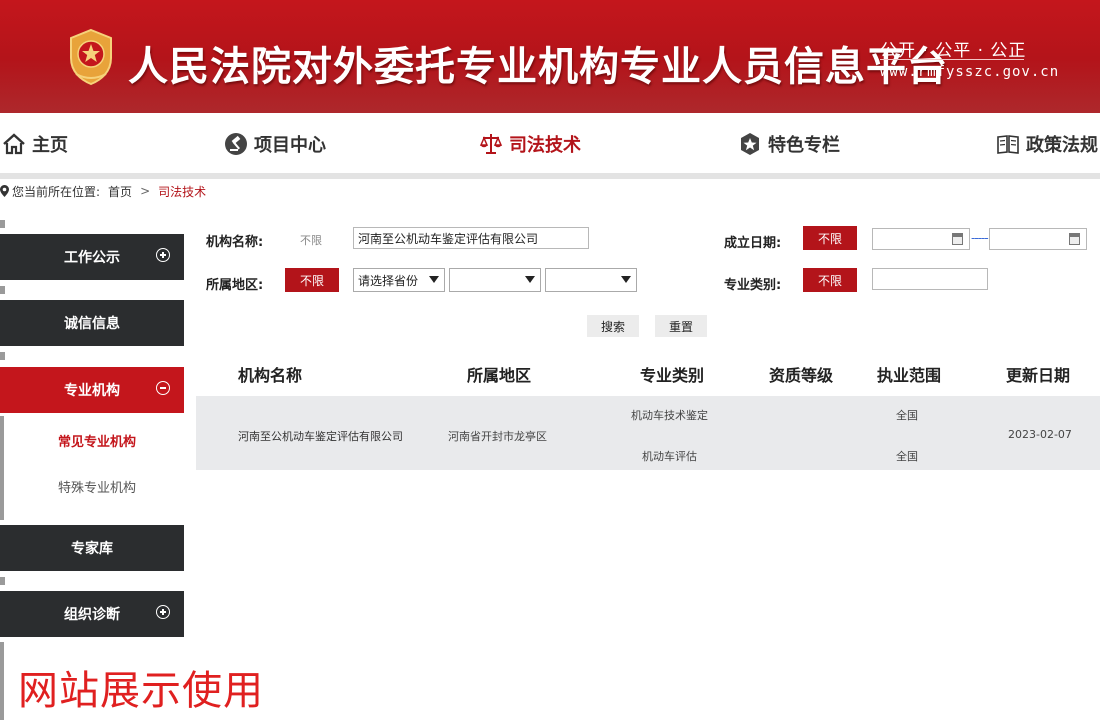 The image size is (1100, 720). Describe the element at coordinates (613, 326) in the screenshot. I see `search-button: 搜索` at that location.